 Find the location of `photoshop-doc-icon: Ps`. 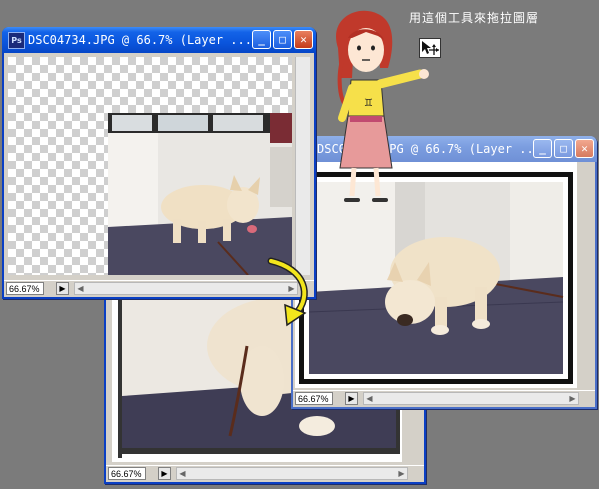

photoshop-doc-icon: Ps is located at coordinates (16, 40).